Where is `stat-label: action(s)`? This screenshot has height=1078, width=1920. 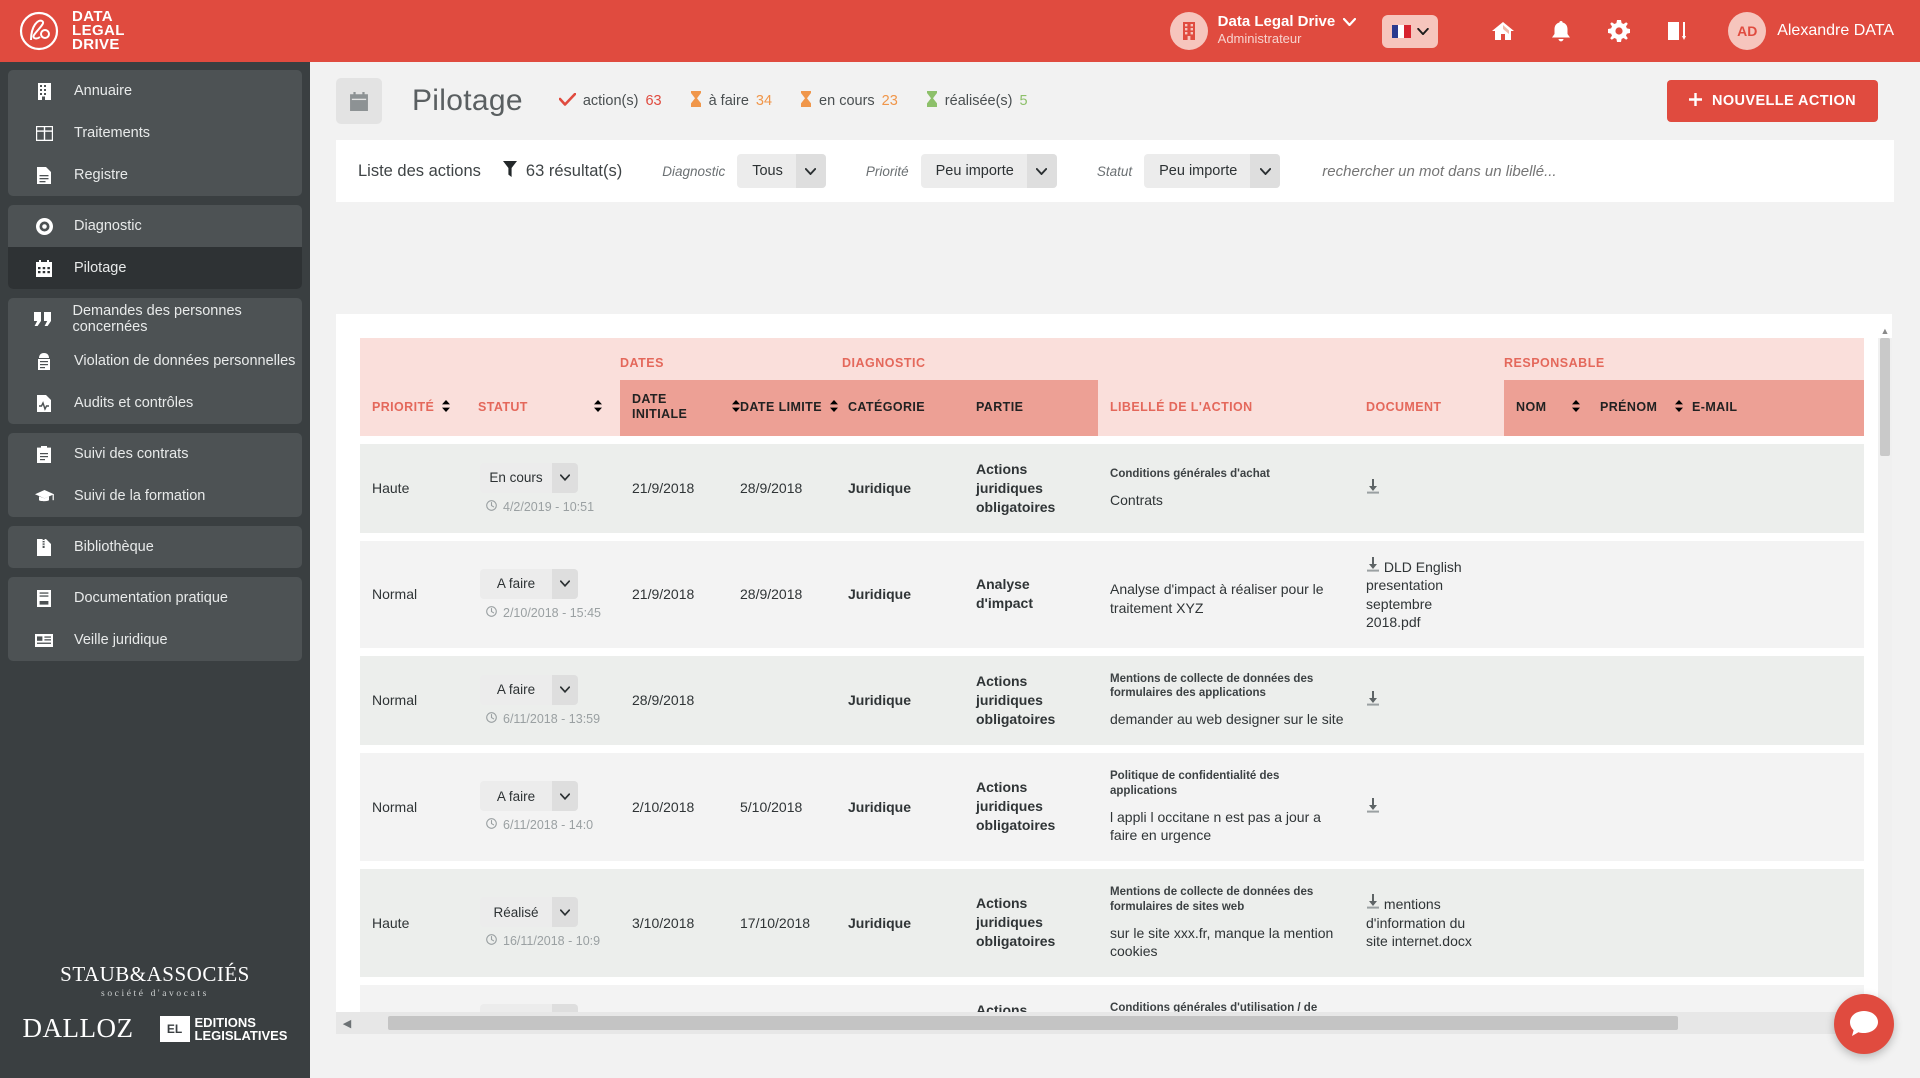 stat-label: action(s) is located at coordinates (610, 101).